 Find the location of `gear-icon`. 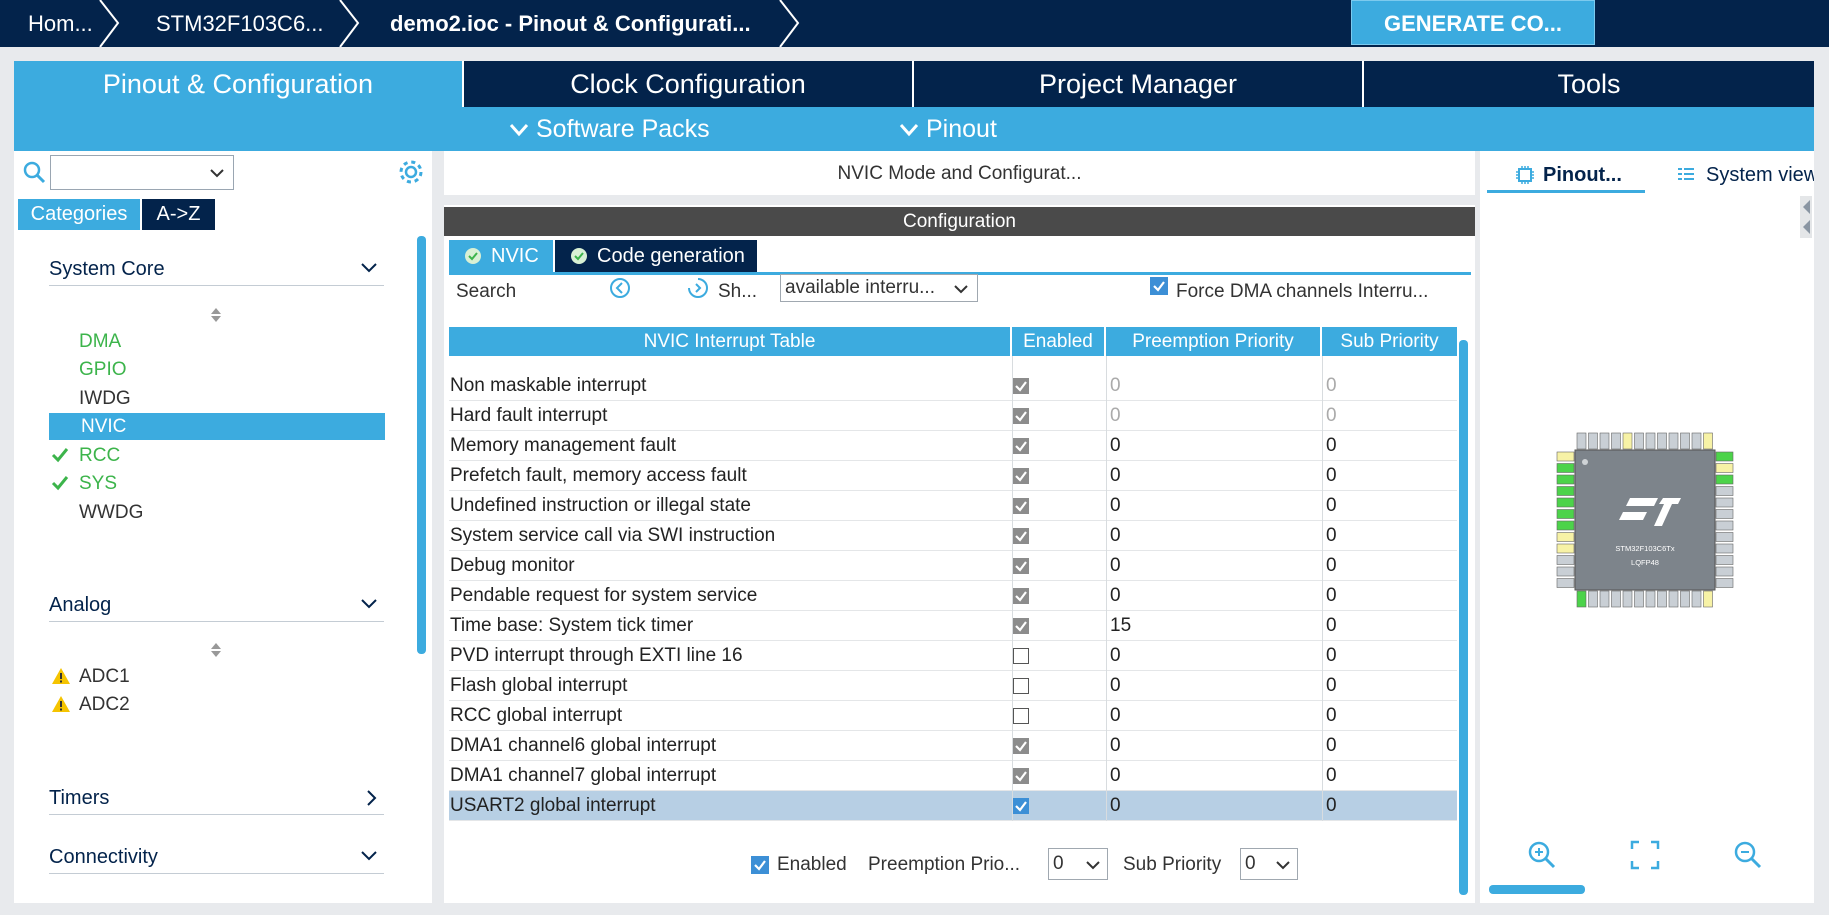

gear-icon is located at coordinates (411, 172).